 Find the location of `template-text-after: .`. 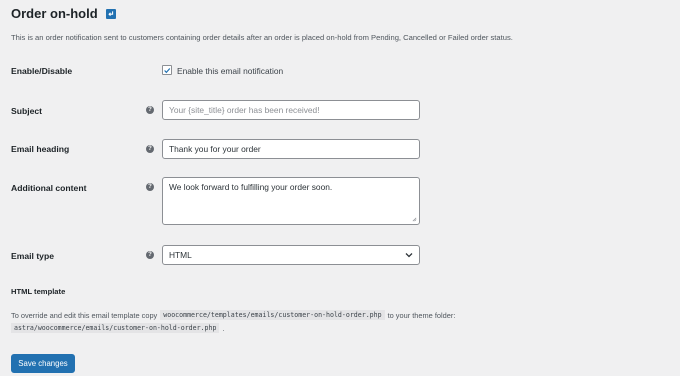

template-text-after: . is located at coordinates (223, 328).